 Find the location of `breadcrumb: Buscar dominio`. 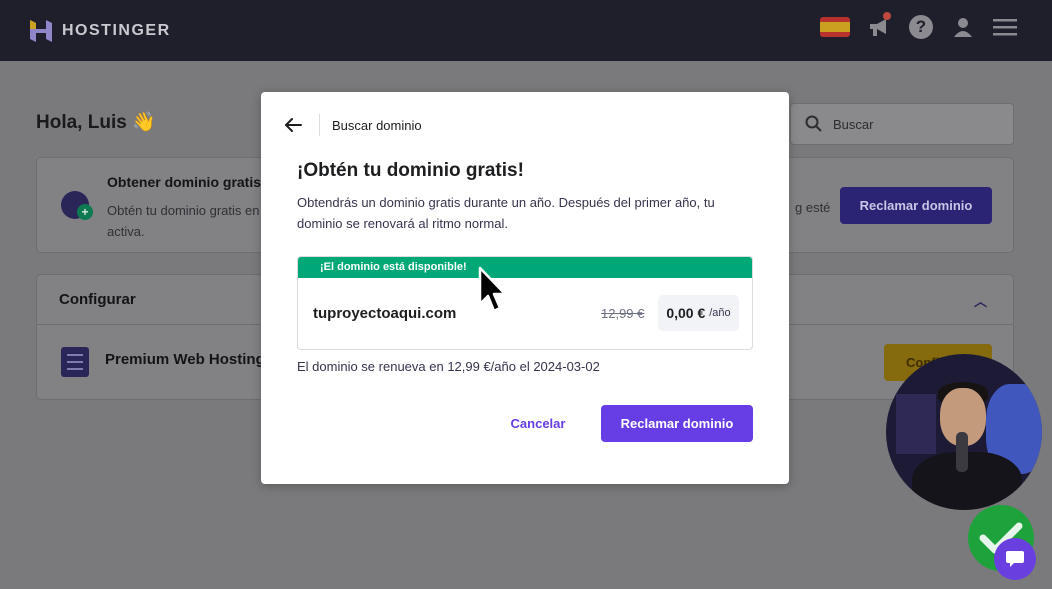

breadcrumb: Buscar dominio is located at coordinates (377, 125).